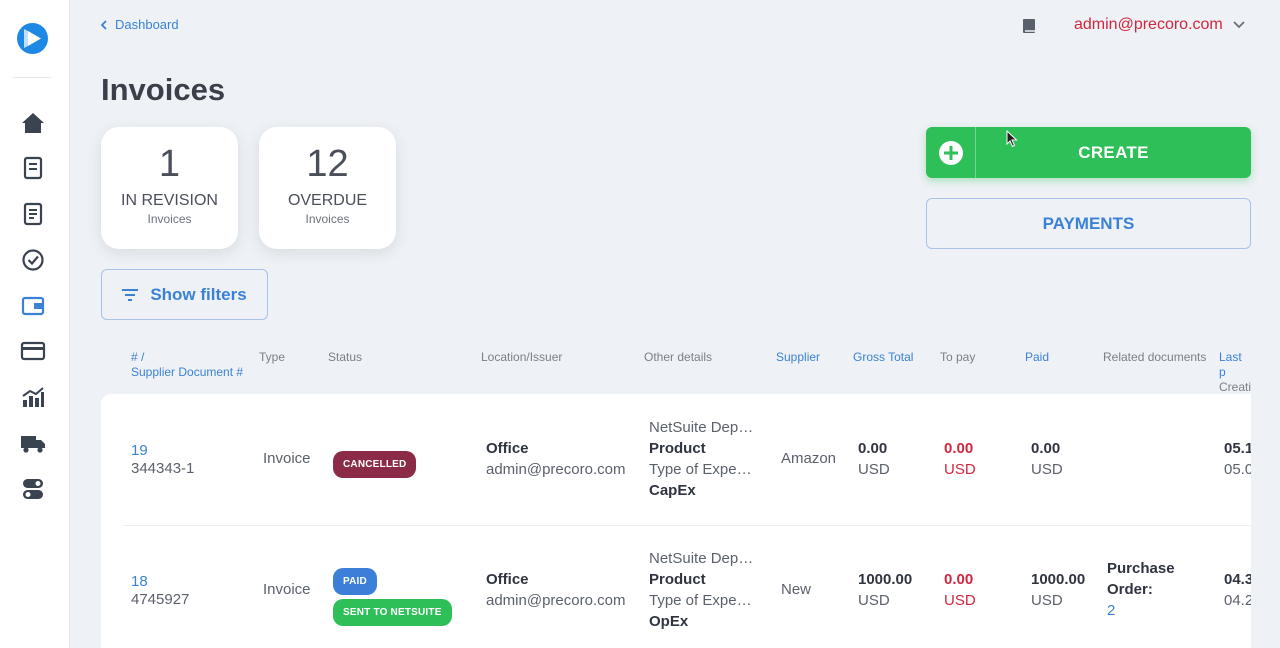 This screenshot has width=1280, height=648. I want to click on paid-amount: 0.00, so click(1046, 448).